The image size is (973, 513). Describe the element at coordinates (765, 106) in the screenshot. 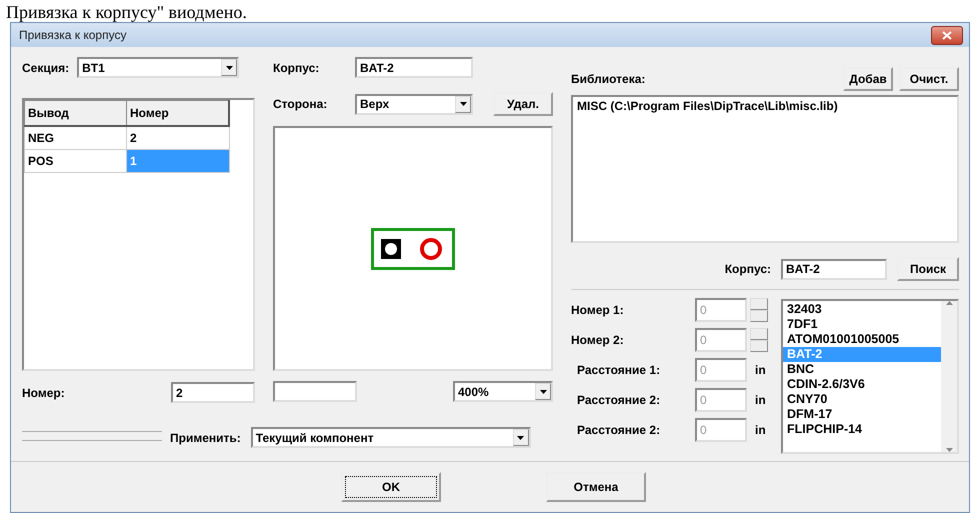

I see `library-item: MISC (C:\Program Files\DipTrace\Lib\misc.lib)` at that location.